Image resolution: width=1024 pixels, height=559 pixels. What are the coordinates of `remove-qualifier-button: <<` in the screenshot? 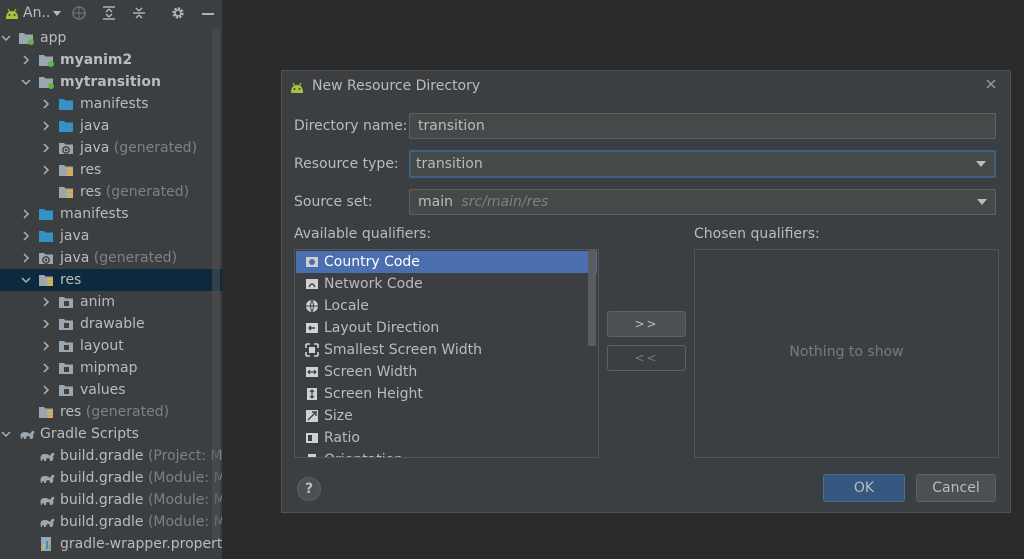 It's located at (646, 358).